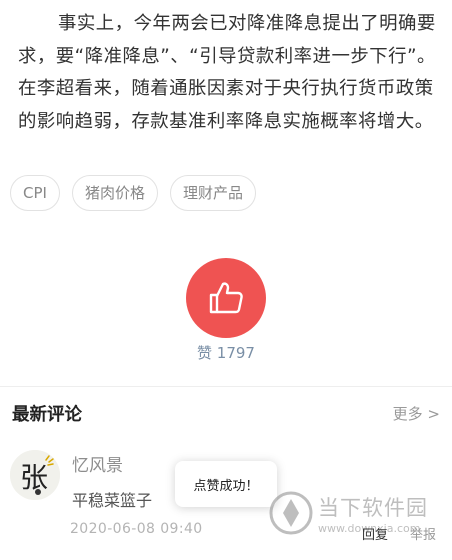 Image resolution: width=452 pixels, height=560 pixels. I want to click on like-button, so click(226, 298).